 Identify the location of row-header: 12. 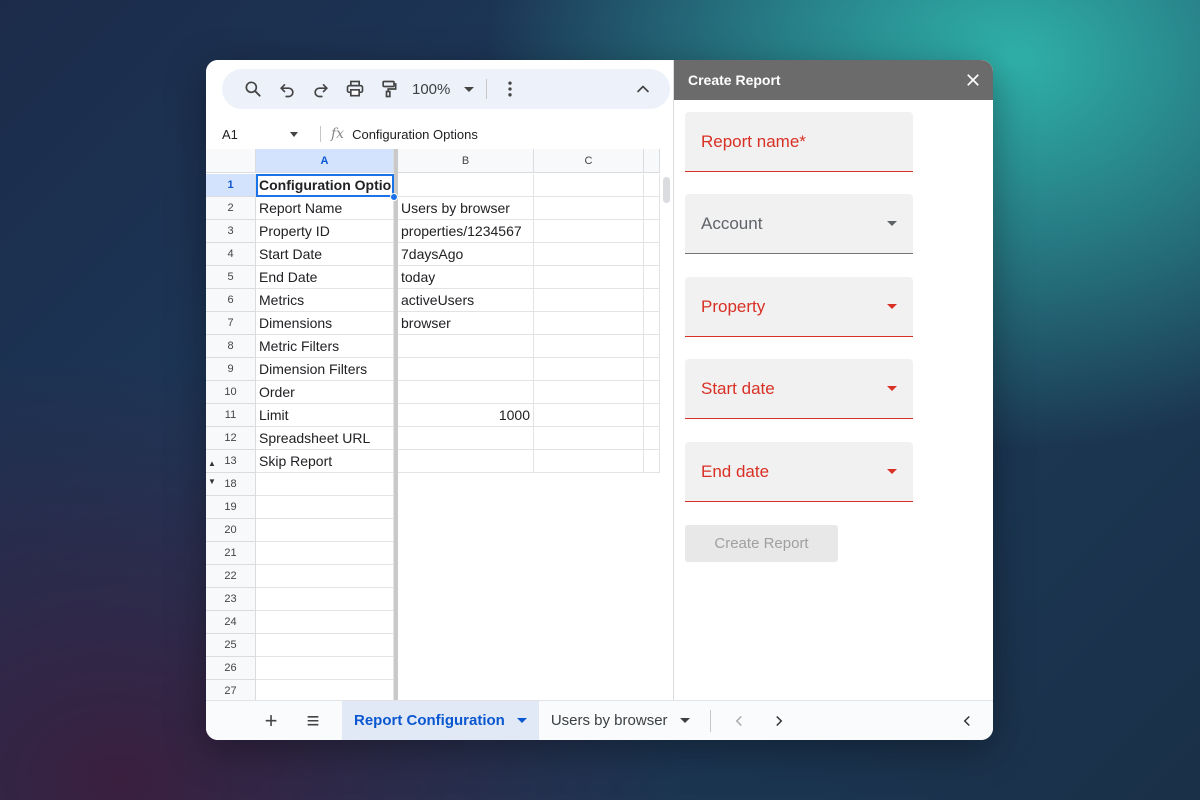
(231, 438).